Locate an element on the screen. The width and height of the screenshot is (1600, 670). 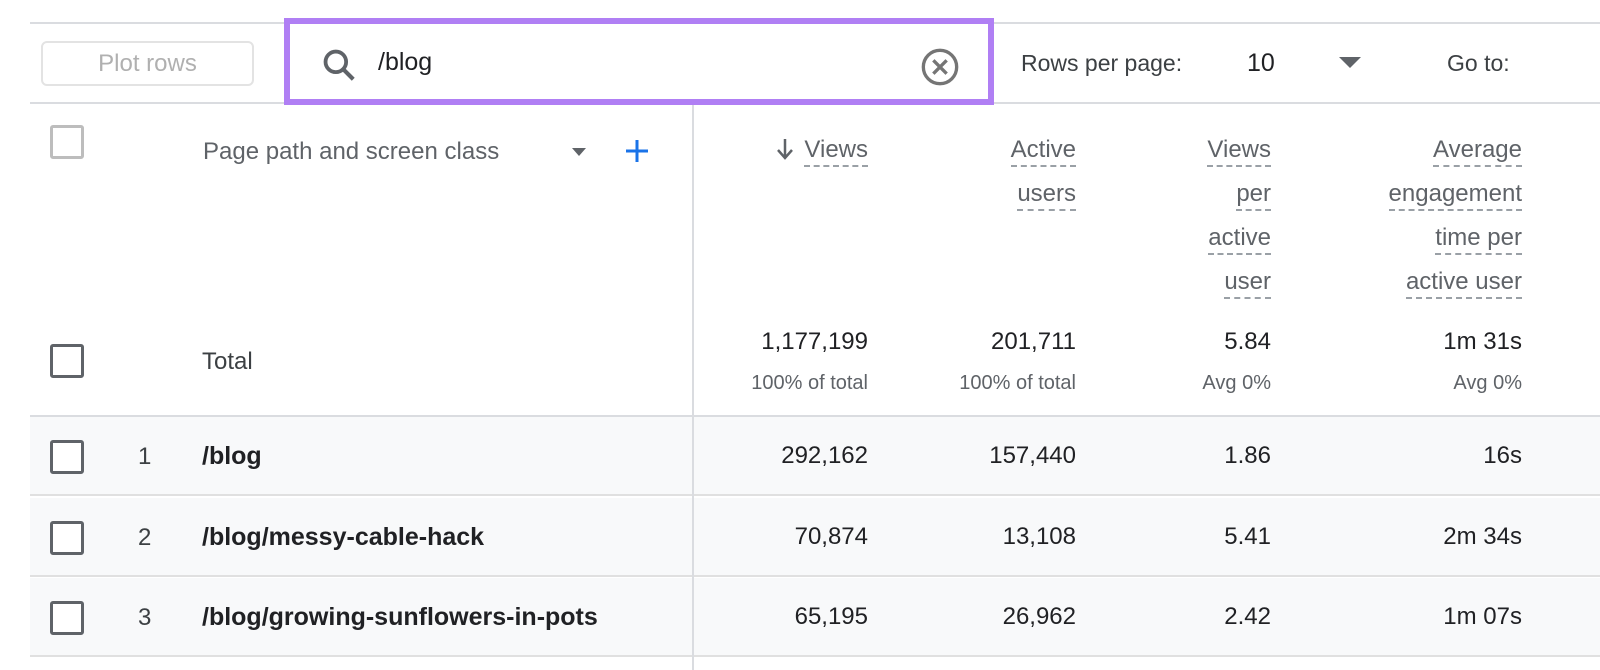
total-views-per-user-sub: Avg 0% is located at coordinates (1236, 383).